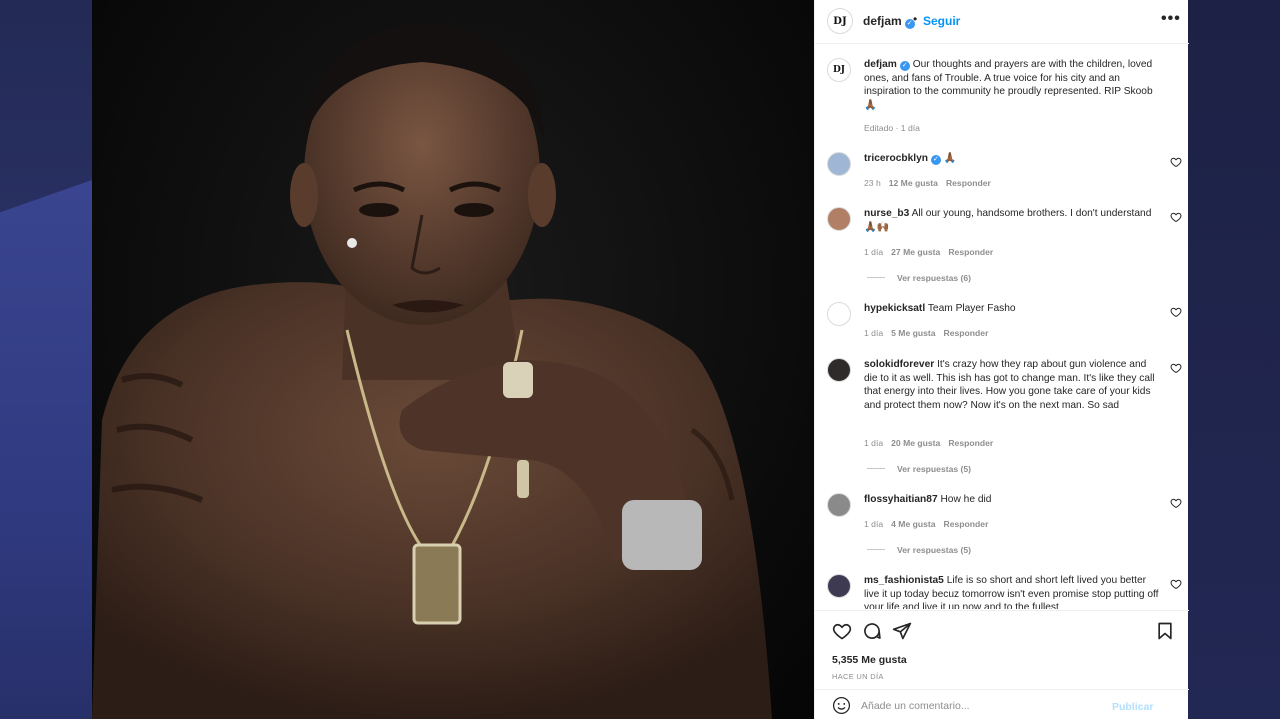  I want to click on add-comment-input, so click(976, 706).